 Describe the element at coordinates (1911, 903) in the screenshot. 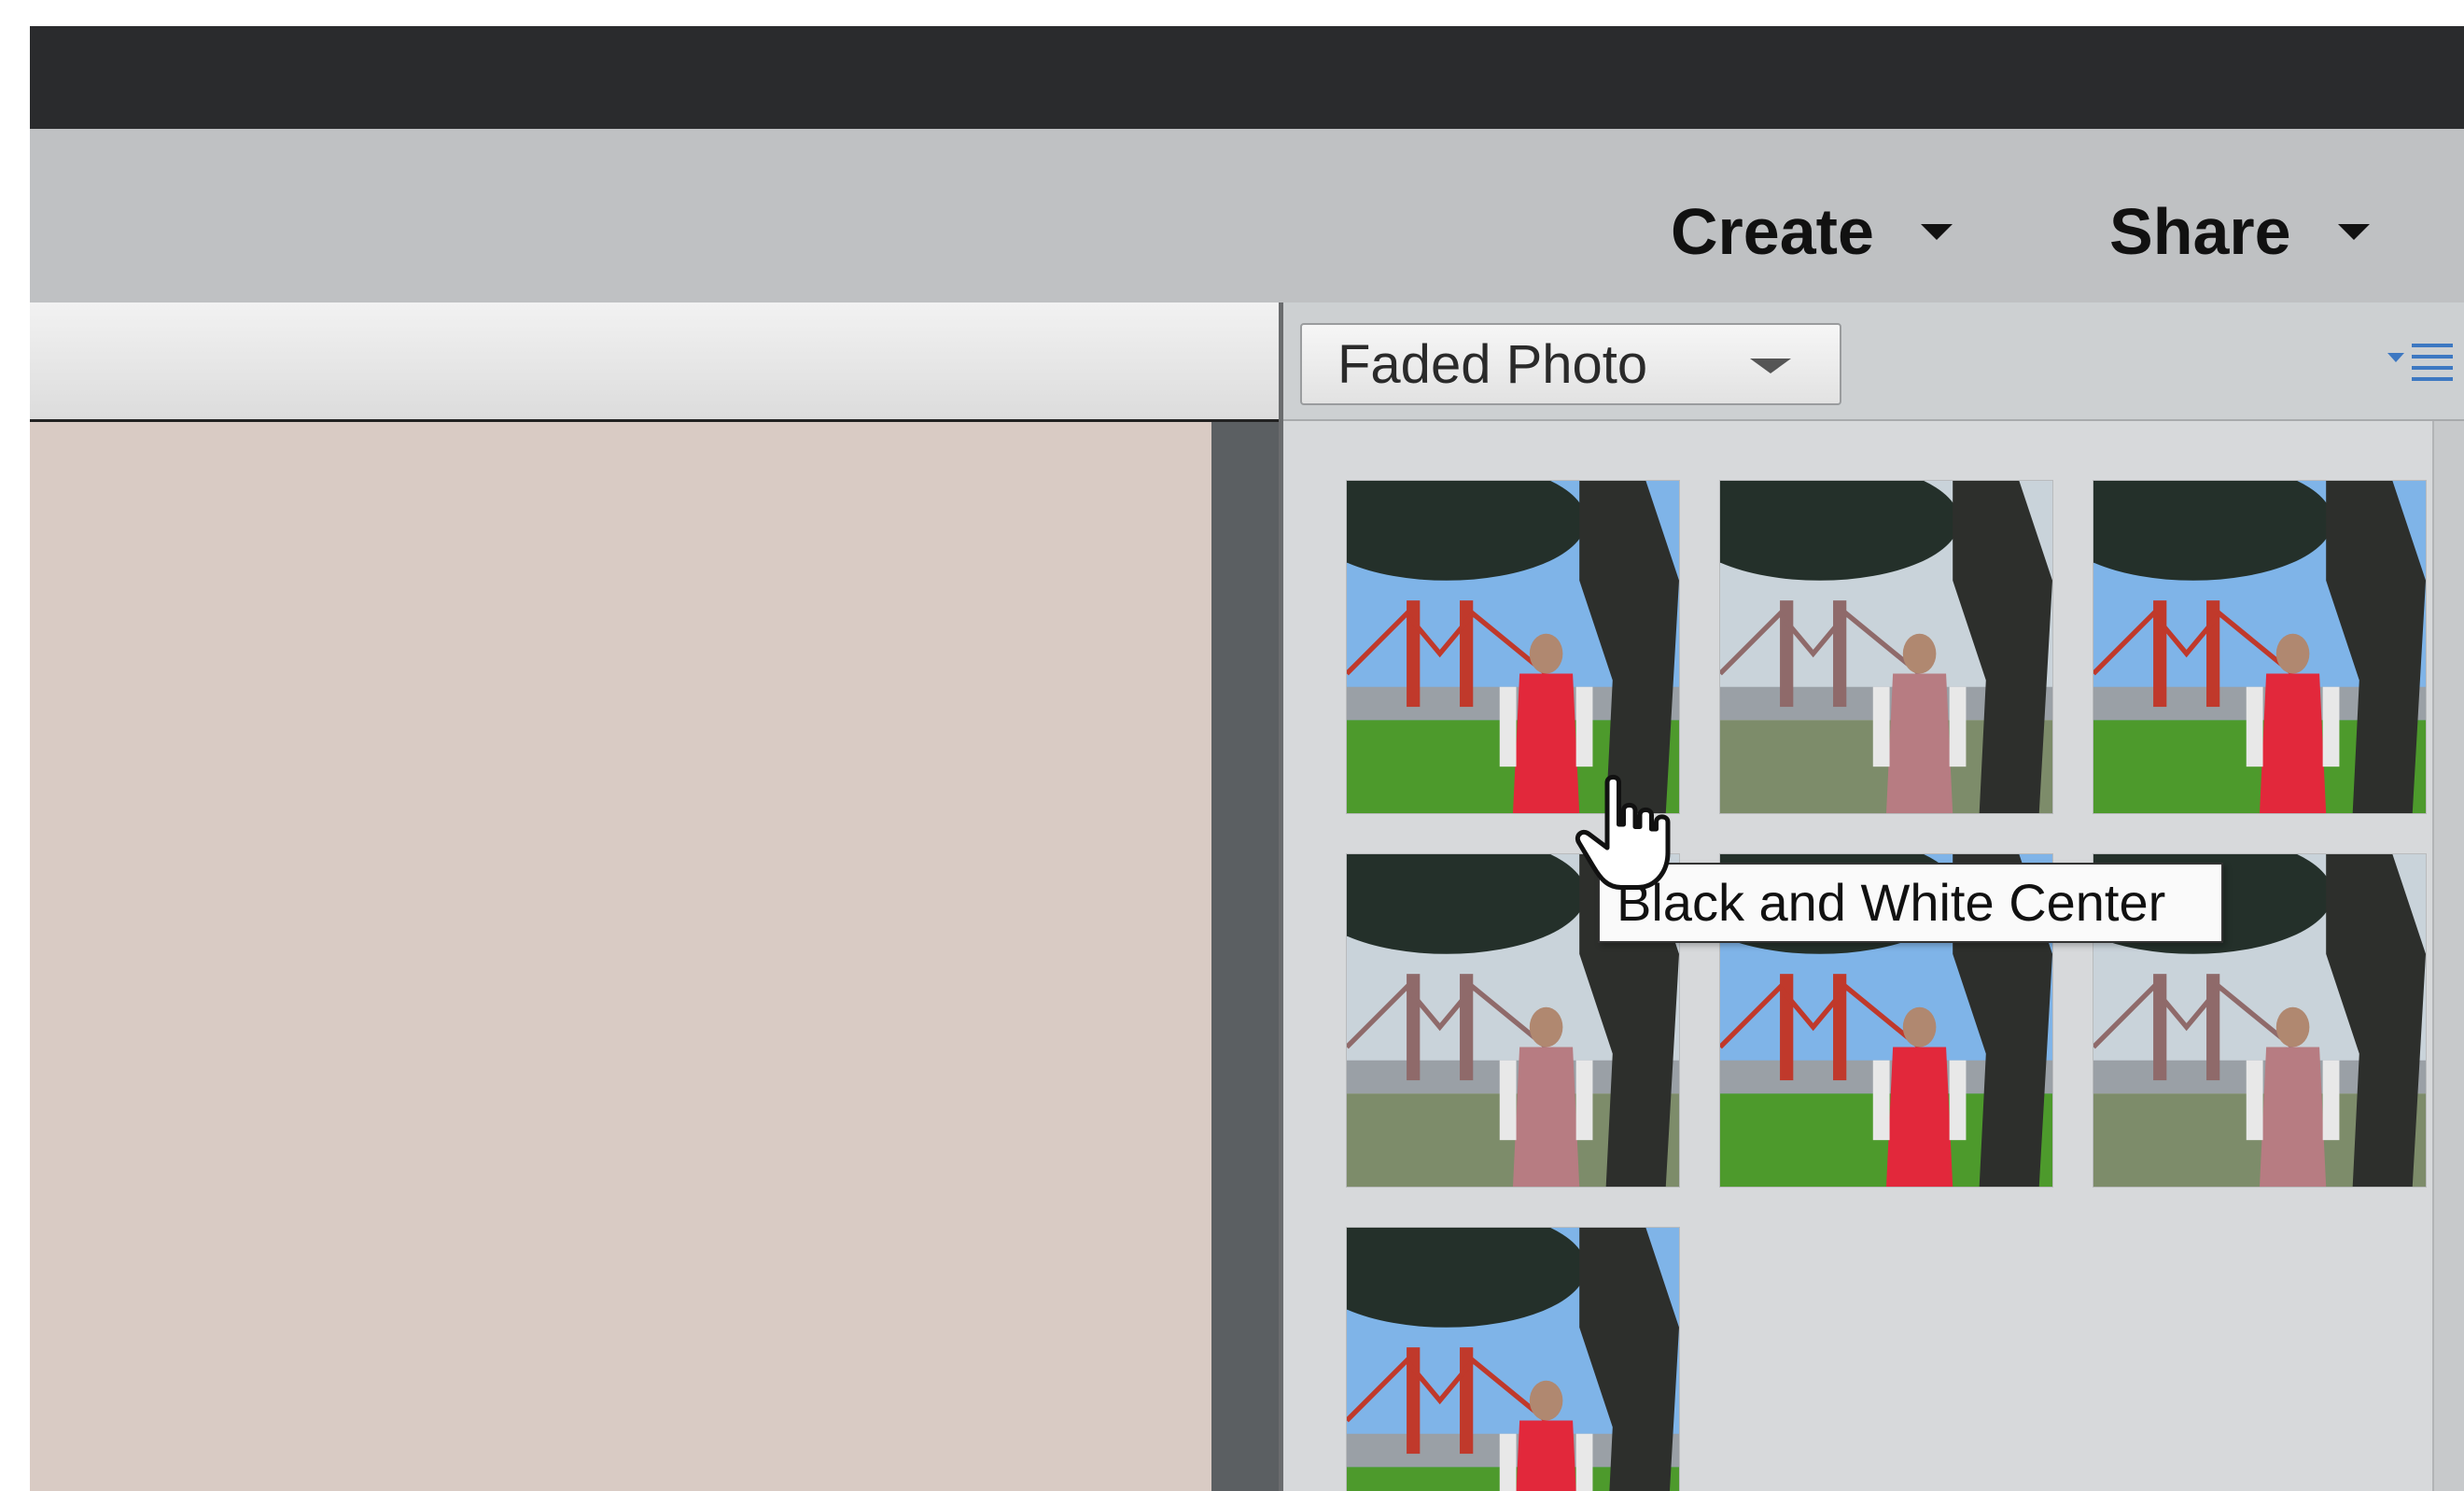

I see `effect-tooltip: Black and White Center` at that location.